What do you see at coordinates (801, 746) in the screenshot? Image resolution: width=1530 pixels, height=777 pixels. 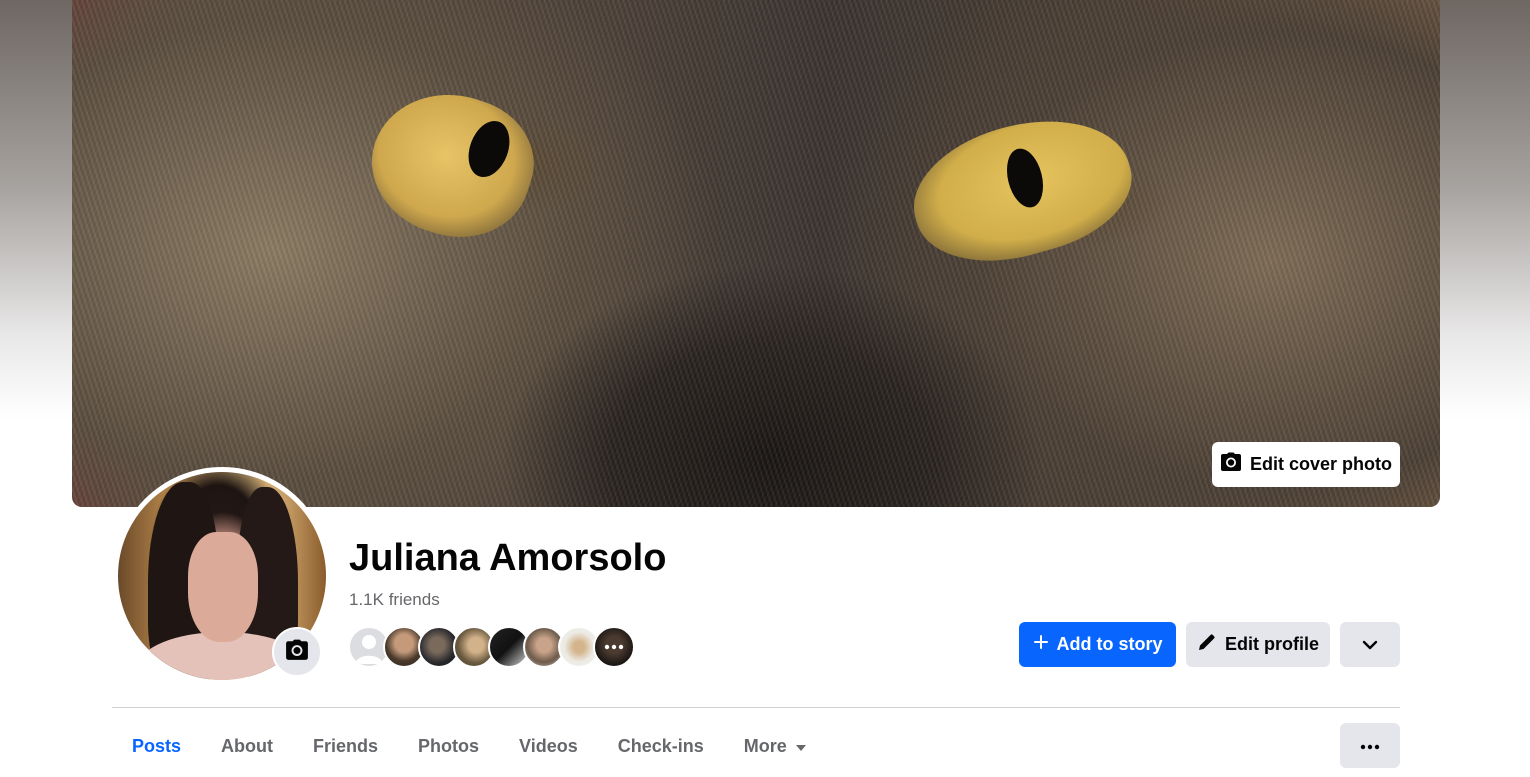 I see `caret-down-icon` at bounding box center [801, 746].